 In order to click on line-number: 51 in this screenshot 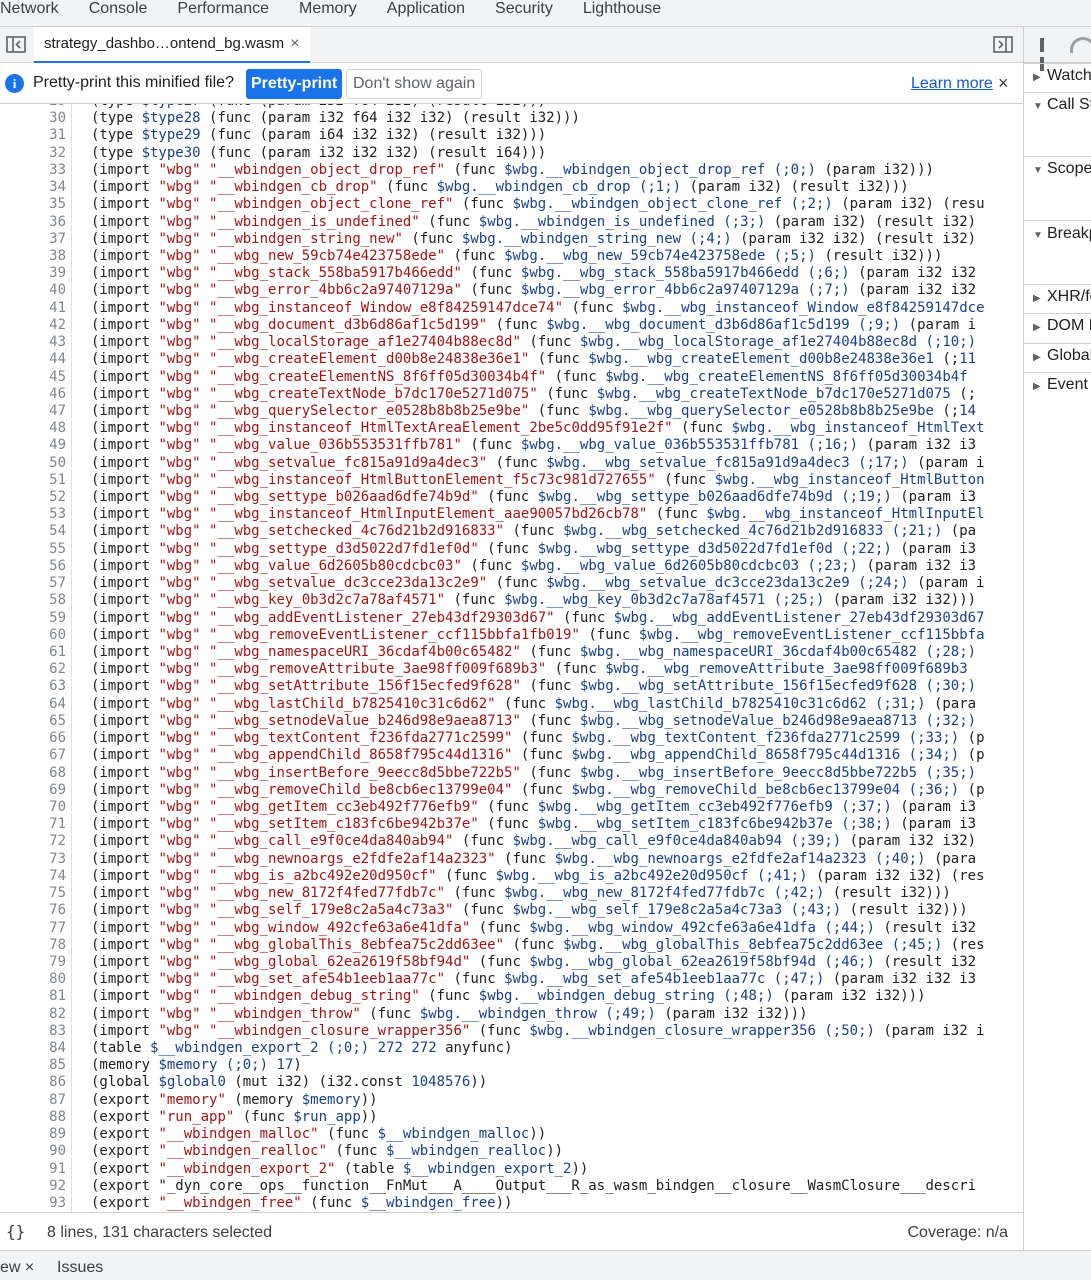, I will do `click(33, 480)`.